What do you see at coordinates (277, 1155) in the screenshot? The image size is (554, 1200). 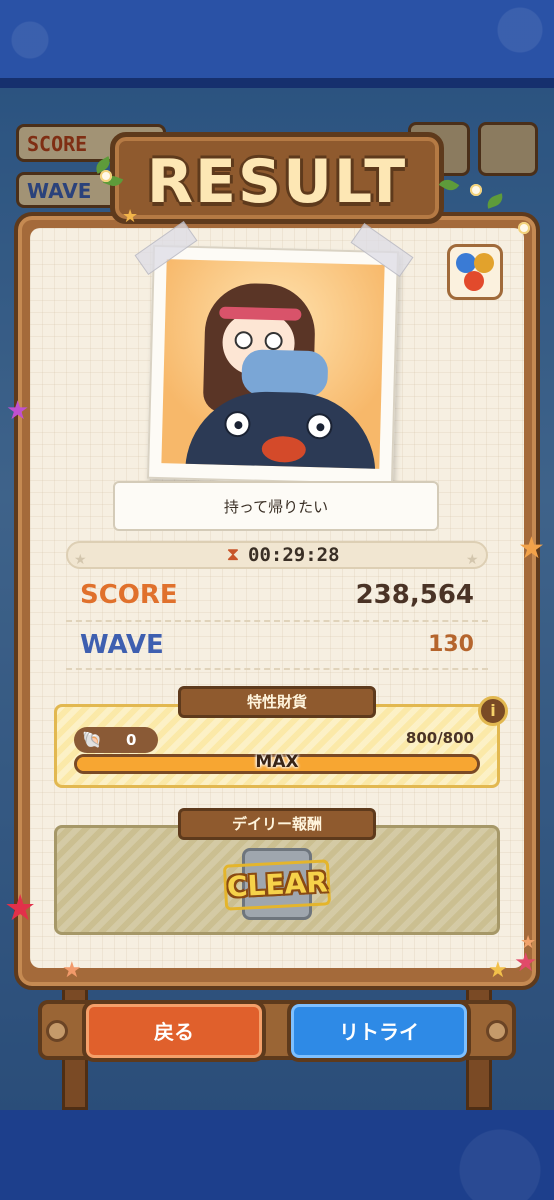 I see `bottom-background-band` at bounding box center [277, 1155].